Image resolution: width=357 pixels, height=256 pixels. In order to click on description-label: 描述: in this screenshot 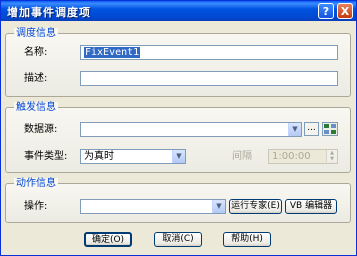, I will do `click(36, 78)`.